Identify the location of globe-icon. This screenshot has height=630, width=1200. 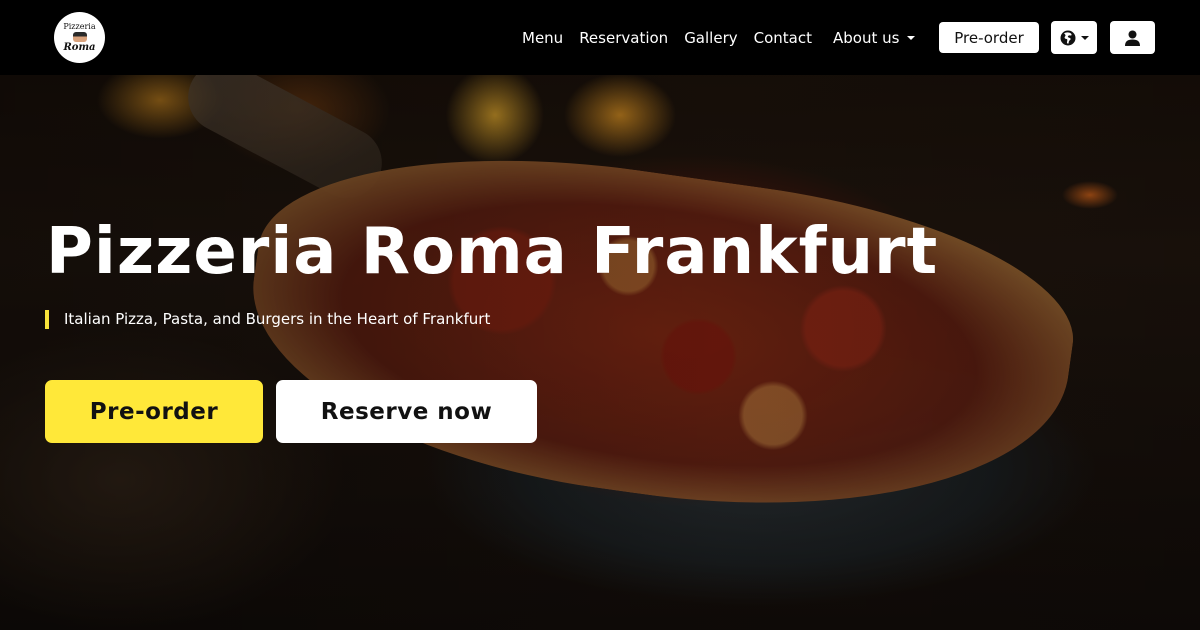
(1067, 37).